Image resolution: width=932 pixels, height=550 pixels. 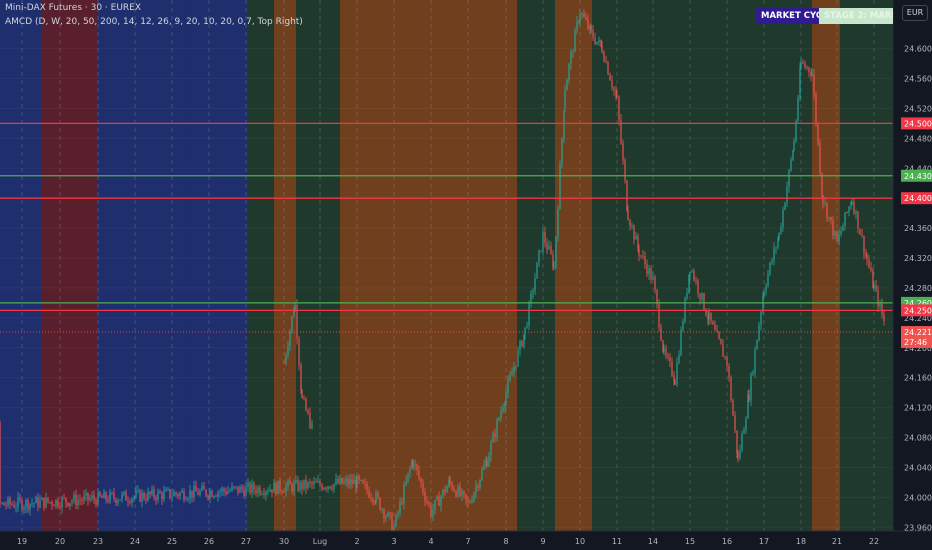 I want to click on time-tick-label: 7, so click(x=467, y=541).